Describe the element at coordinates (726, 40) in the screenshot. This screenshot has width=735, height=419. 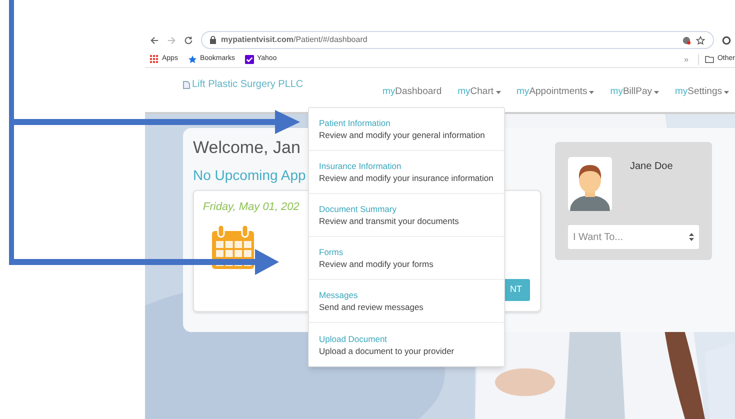
I see `profile-circle-icon` at that location.